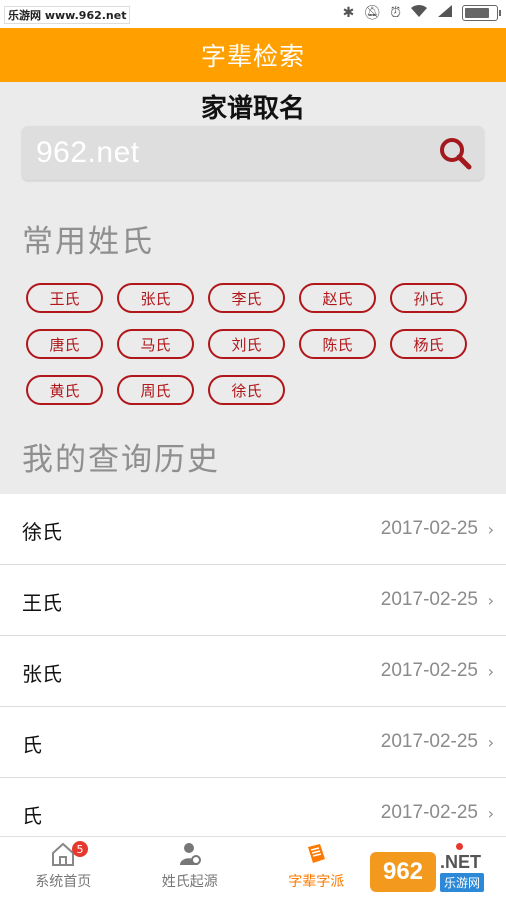  I want to click on signal-icon, so click(445, 13).